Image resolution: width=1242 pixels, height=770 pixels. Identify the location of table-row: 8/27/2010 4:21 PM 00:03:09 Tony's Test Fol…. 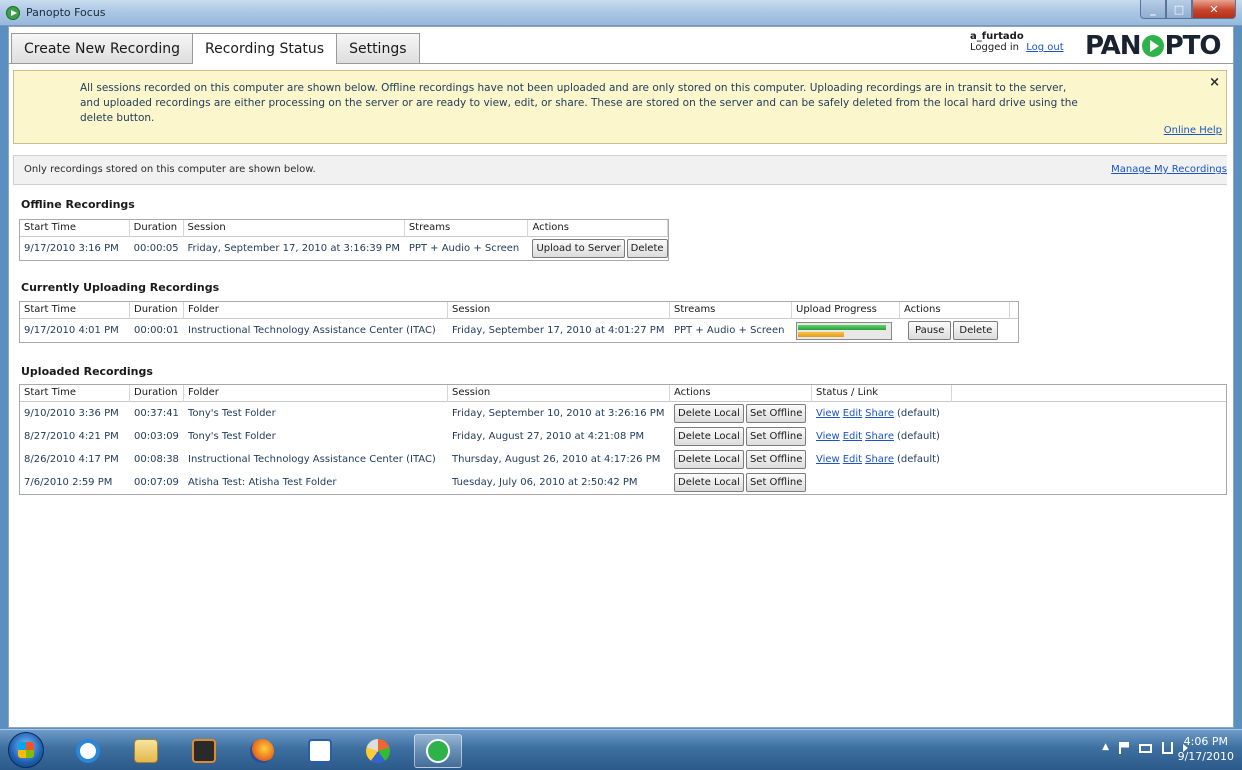
(623, 436).